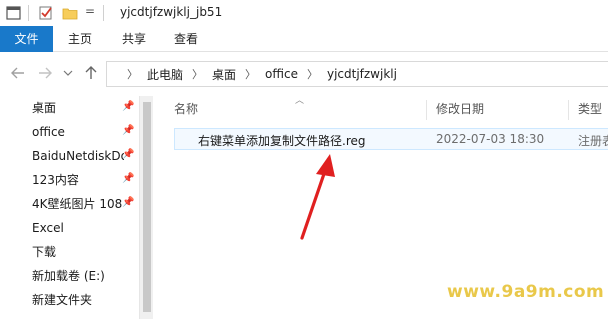  Describe the element at coordinates (90, 11) in the screenshot. I see `quick-access-dropdown-icon: =` at that location.